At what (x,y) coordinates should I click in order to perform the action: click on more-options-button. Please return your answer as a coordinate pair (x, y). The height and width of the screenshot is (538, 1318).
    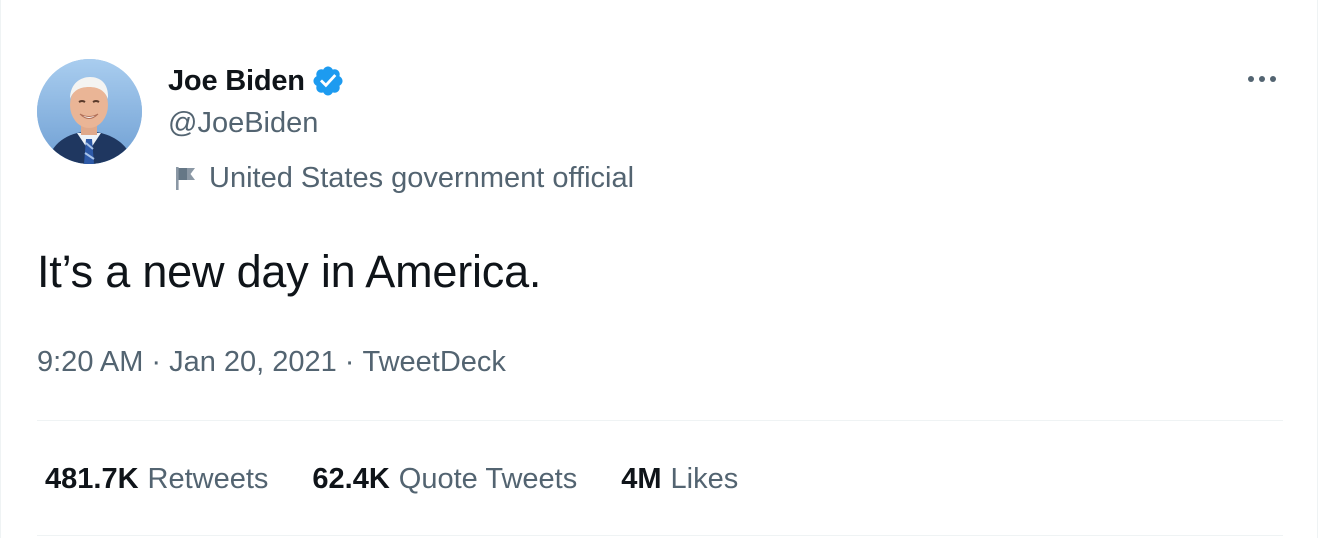
    Looking at the image, I should click on (1262, 80).